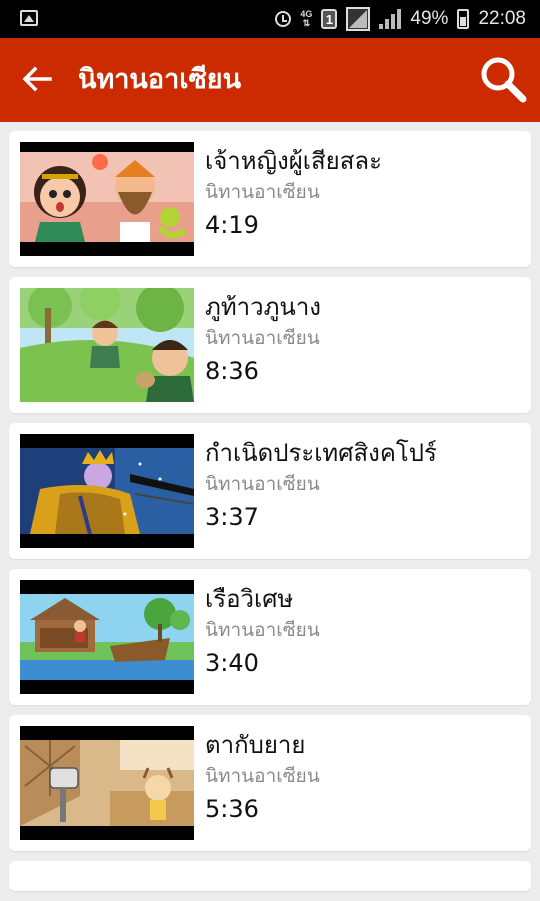 This screenshot has height=901, width=540. Describe the element at coordinates (358, 19) in the screenshot. I see `signal-icon` at that location.